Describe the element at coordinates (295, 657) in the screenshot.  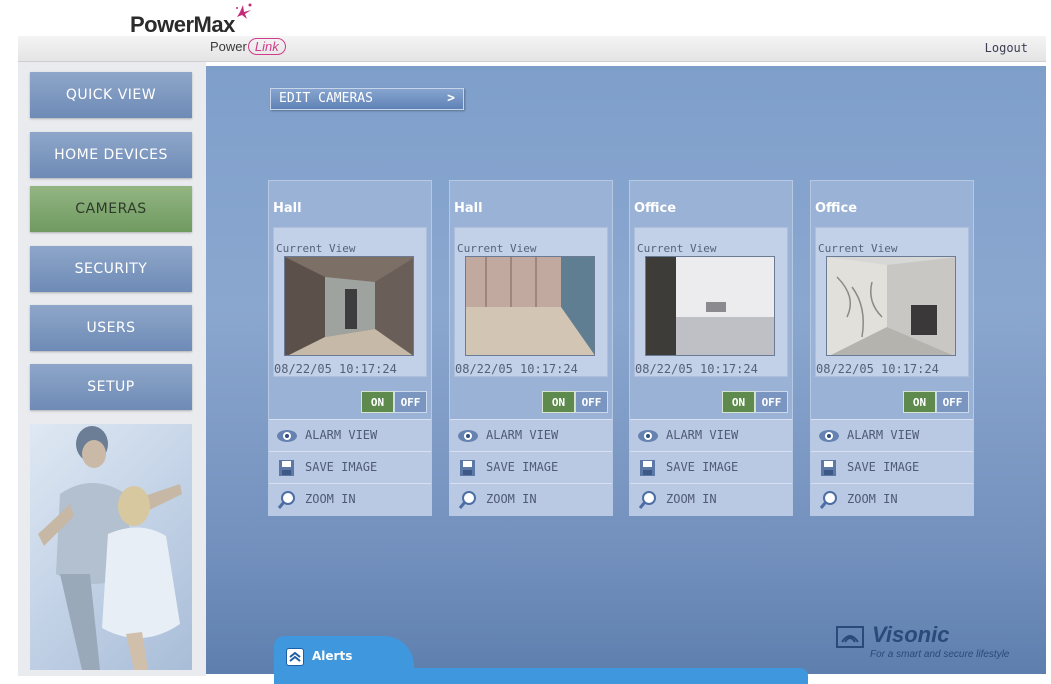
I see `expand-up-icon` at that location.